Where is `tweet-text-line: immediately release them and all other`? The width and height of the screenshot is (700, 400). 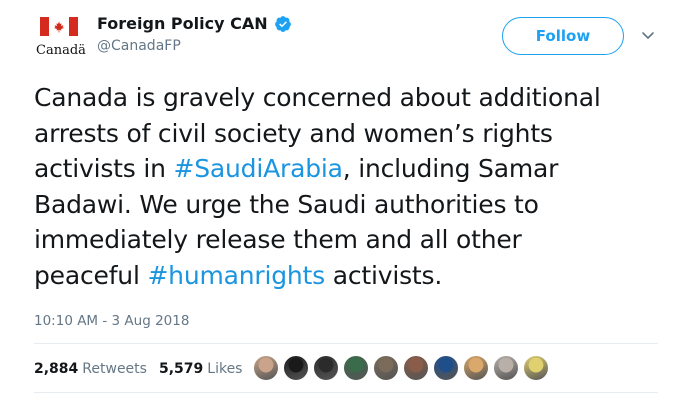
tweet-text-line: immediately release them and all other is located at coordinates (359, 240).